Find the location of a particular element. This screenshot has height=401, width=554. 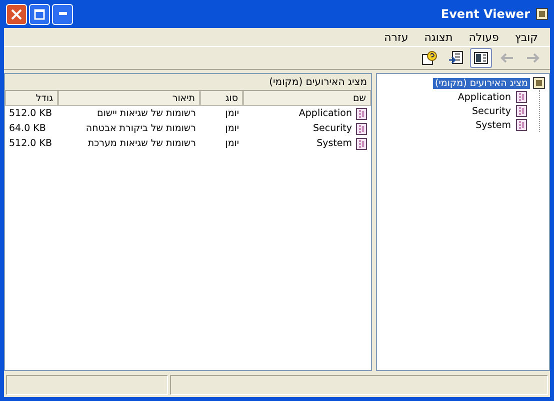

column-header: שם is located at coordinates (307, 98).